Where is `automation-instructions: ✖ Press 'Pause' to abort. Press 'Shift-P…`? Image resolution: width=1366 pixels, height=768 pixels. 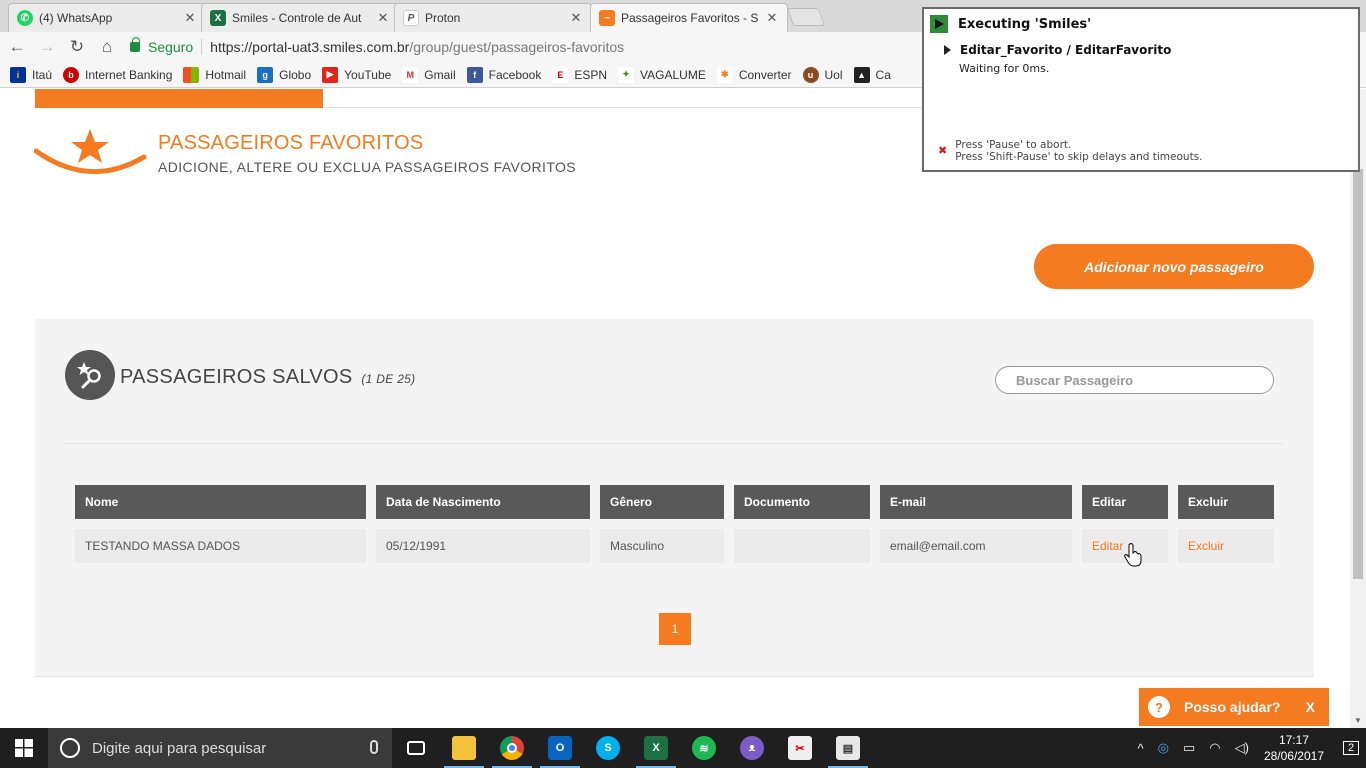
automation-instructions: ✖ Press 'Pause' to abort. Press 'Shift-P… is located at coordinates (1070, 151).